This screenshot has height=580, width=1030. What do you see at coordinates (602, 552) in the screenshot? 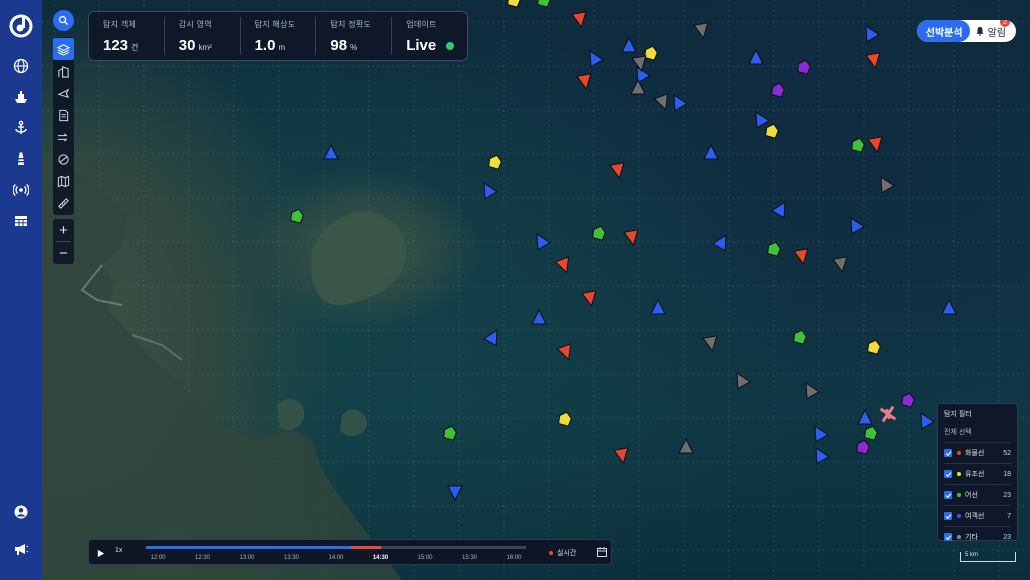
I see `calendar-icon` at bounding box center [602, 552].